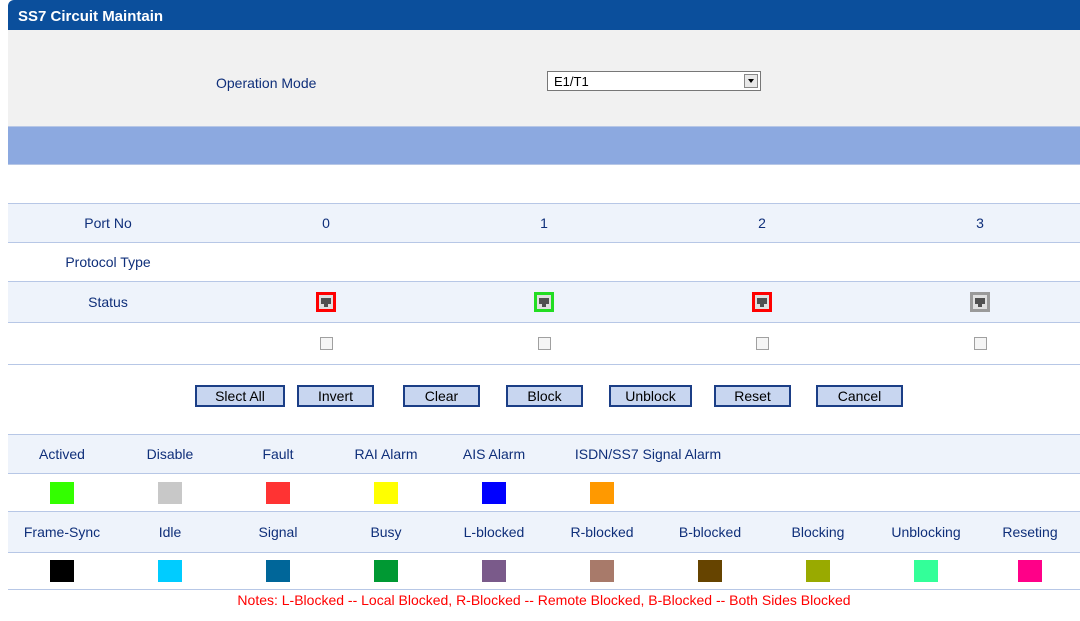 The width and height of the screenshot is (1080, 621). I want to click on clear-button: Clear, so click(441, 396).